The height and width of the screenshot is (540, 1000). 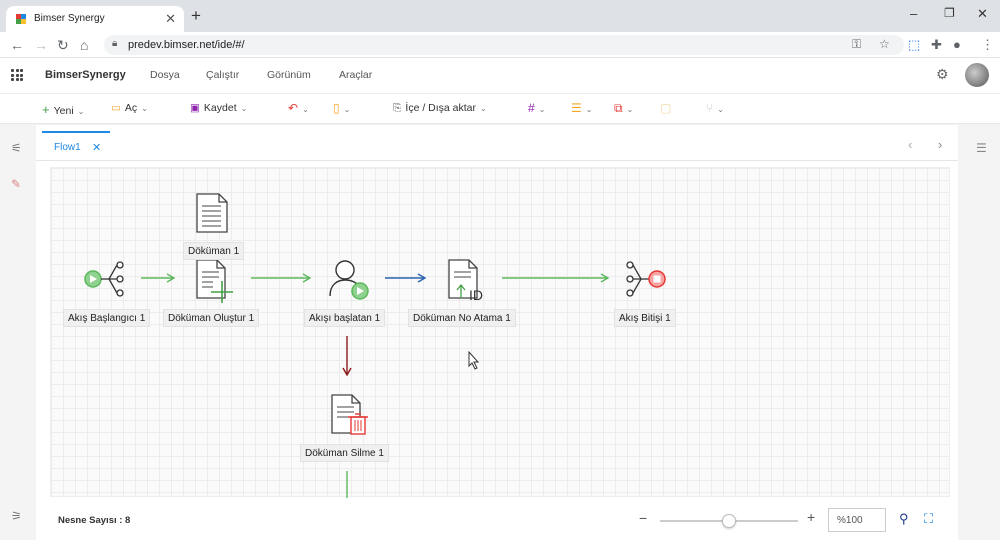 What do you see at coordinates (107, 318) in the screenshot?
I see `node-label-start: Akış Başlangıcı 1` at bounding box center [107, 318].